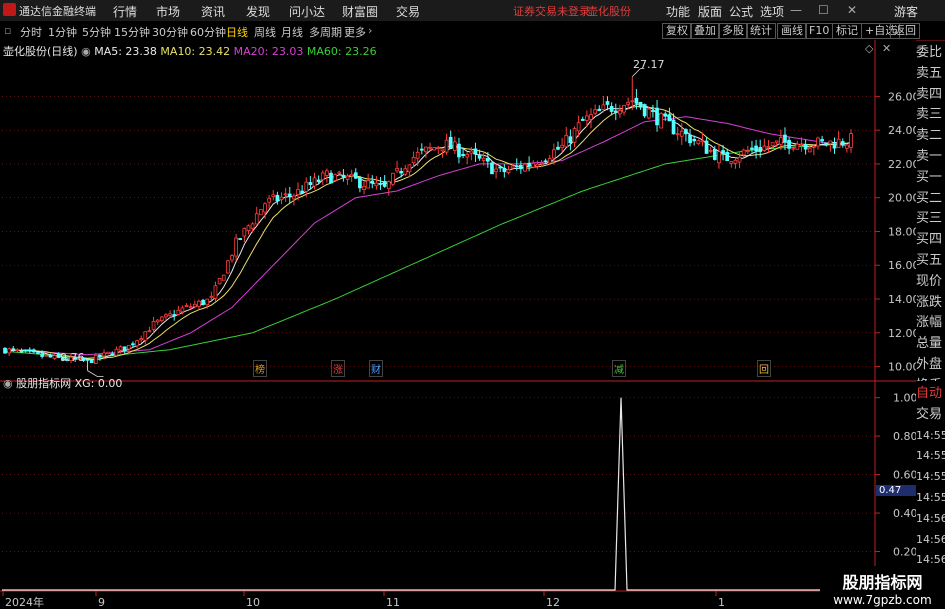 This screenshot has width=945, height=609. Describe the element at coordinates (619, 368) in the screenshot. I see `event-marker-reduce: 减` at that location.